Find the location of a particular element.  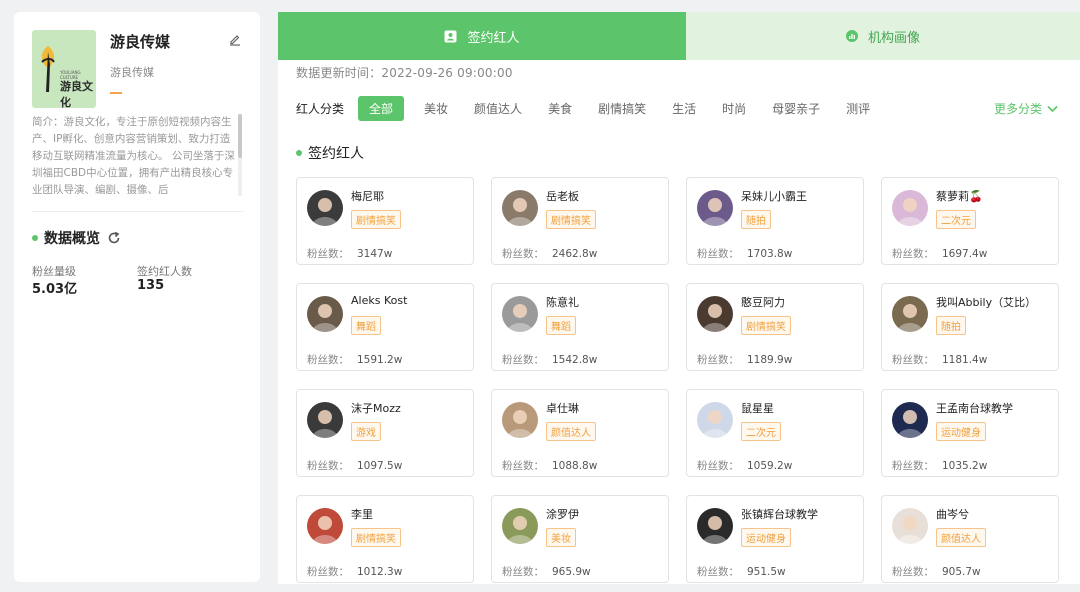

fans-value: 3147w is located at coordinates (375, 254).